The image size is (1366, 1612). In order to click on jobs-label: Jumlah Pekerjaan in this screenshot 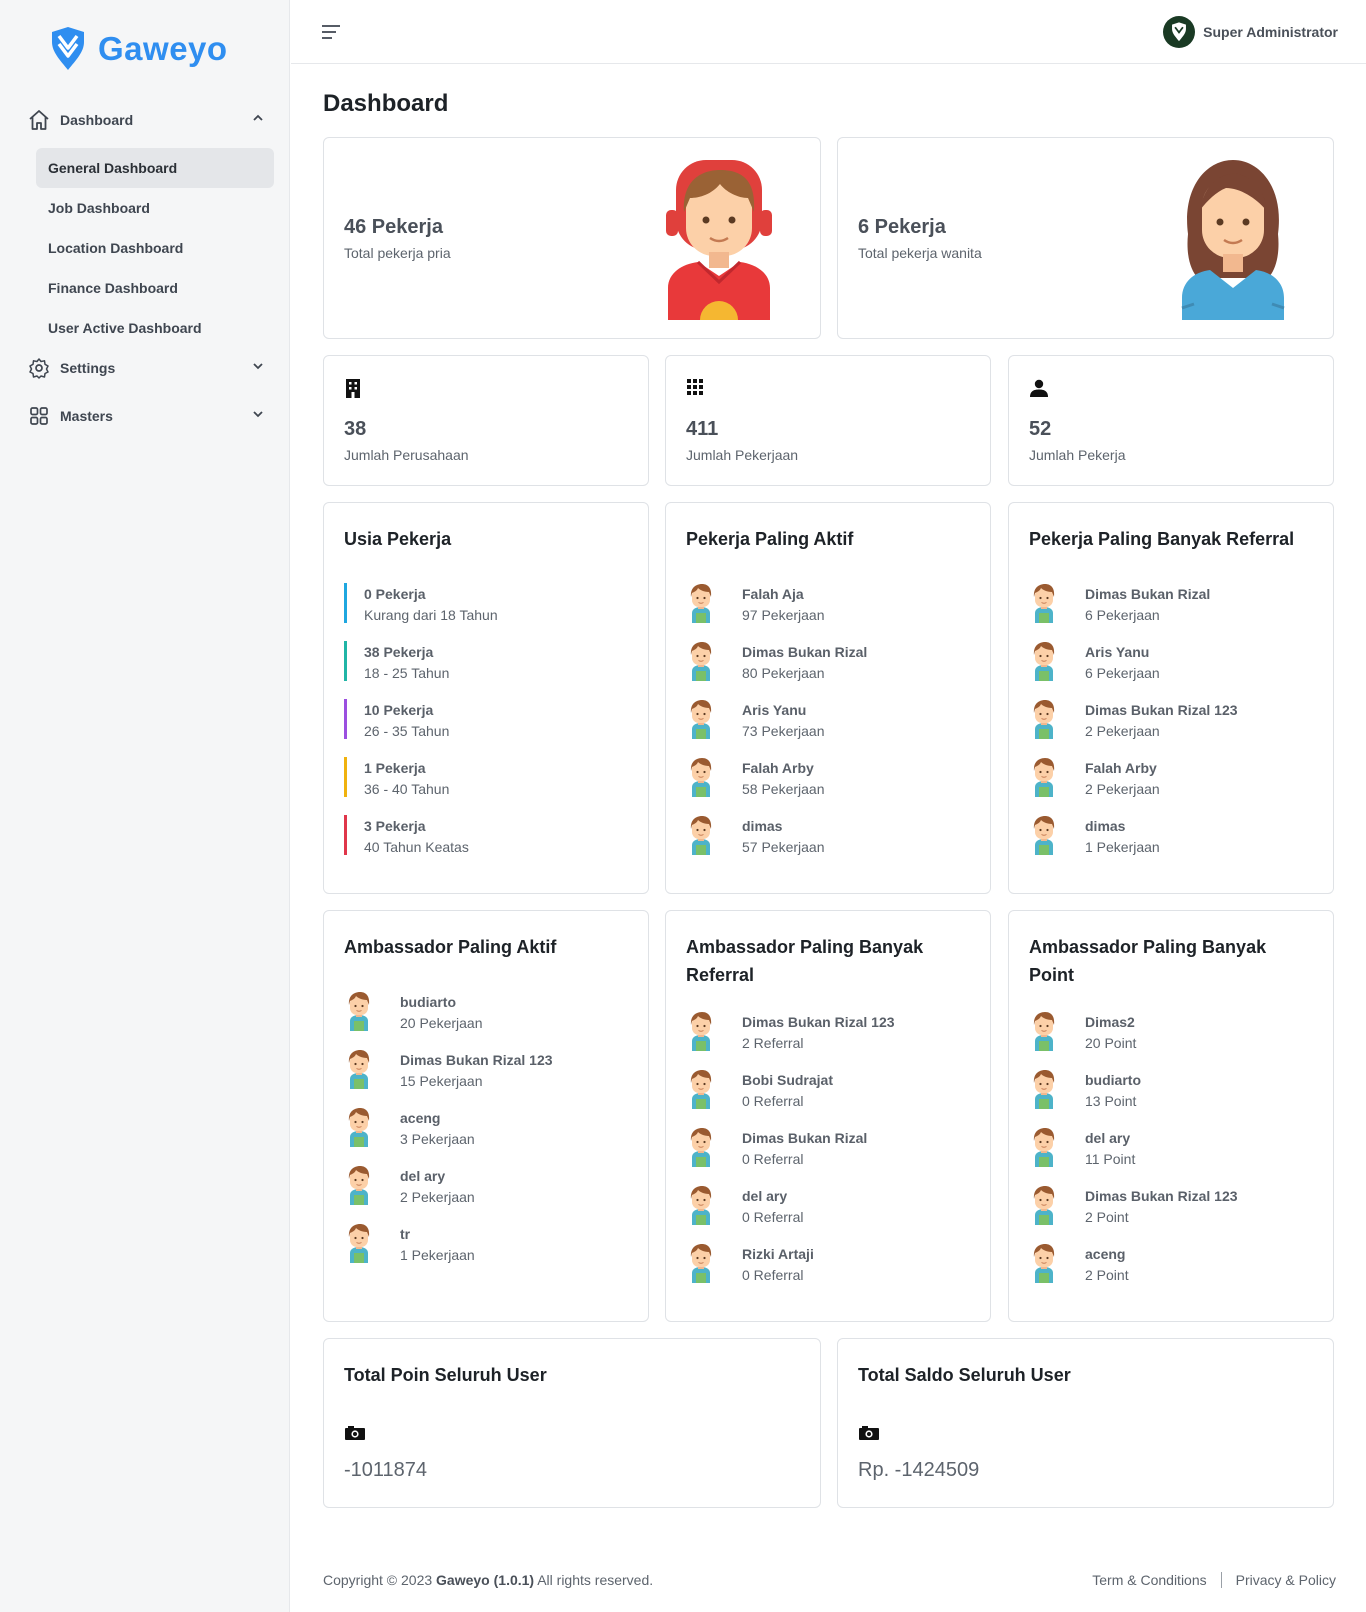, I will do `click(742, 455)`.